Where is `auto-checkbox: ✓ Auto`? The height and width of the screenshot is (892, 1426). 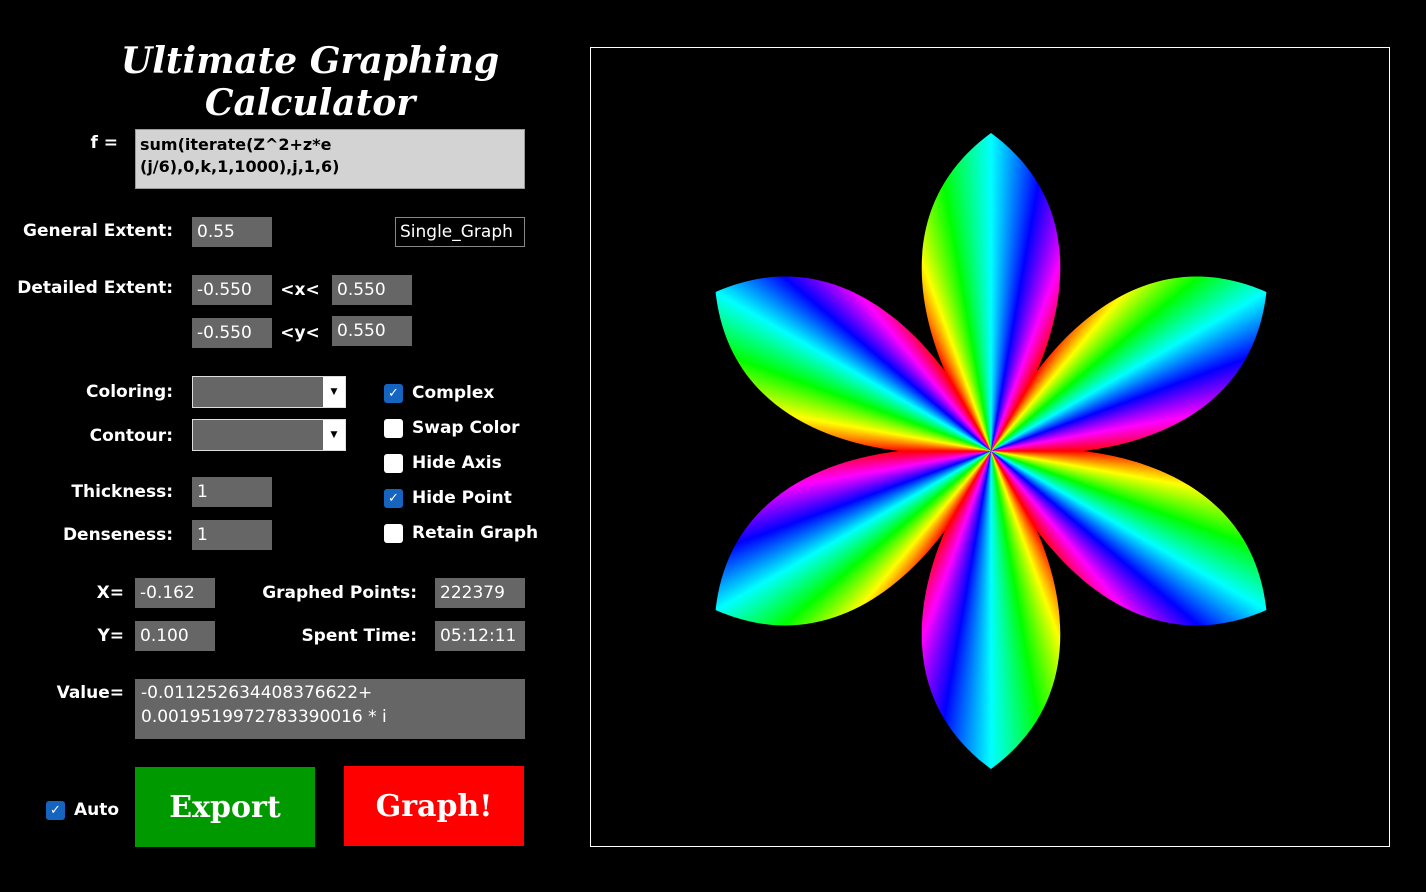
auto-checkbox: ✓ Auto is located at coordinates (82, 810).